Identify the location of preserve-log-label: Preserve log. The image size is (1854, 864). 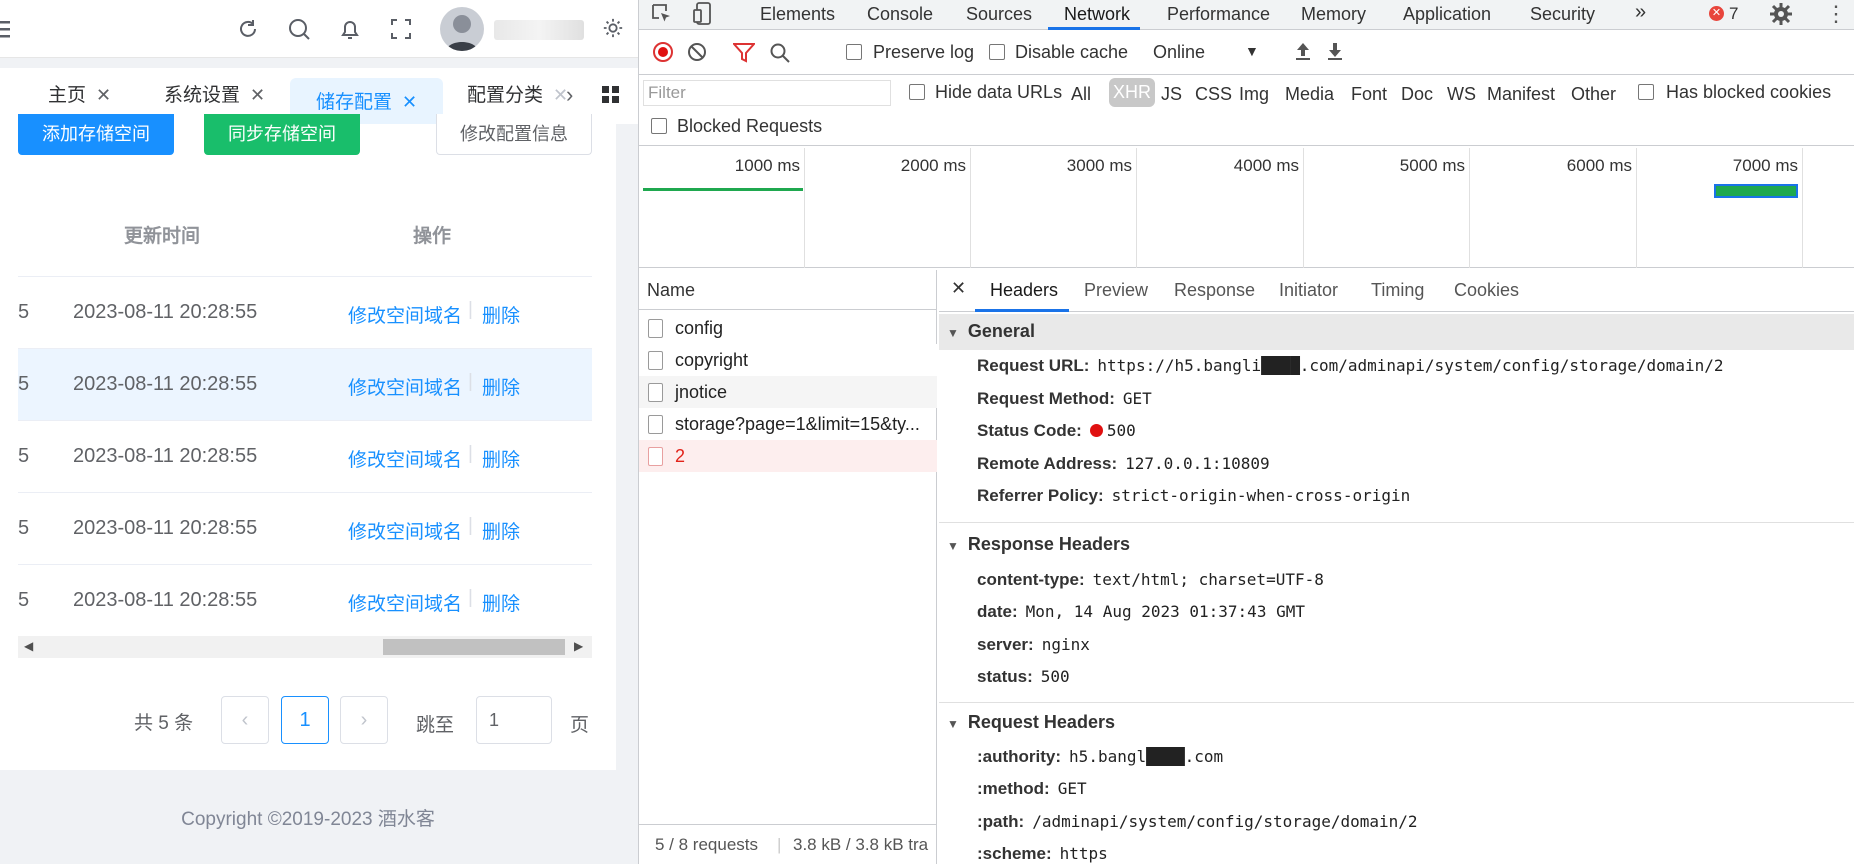
(923, 52).